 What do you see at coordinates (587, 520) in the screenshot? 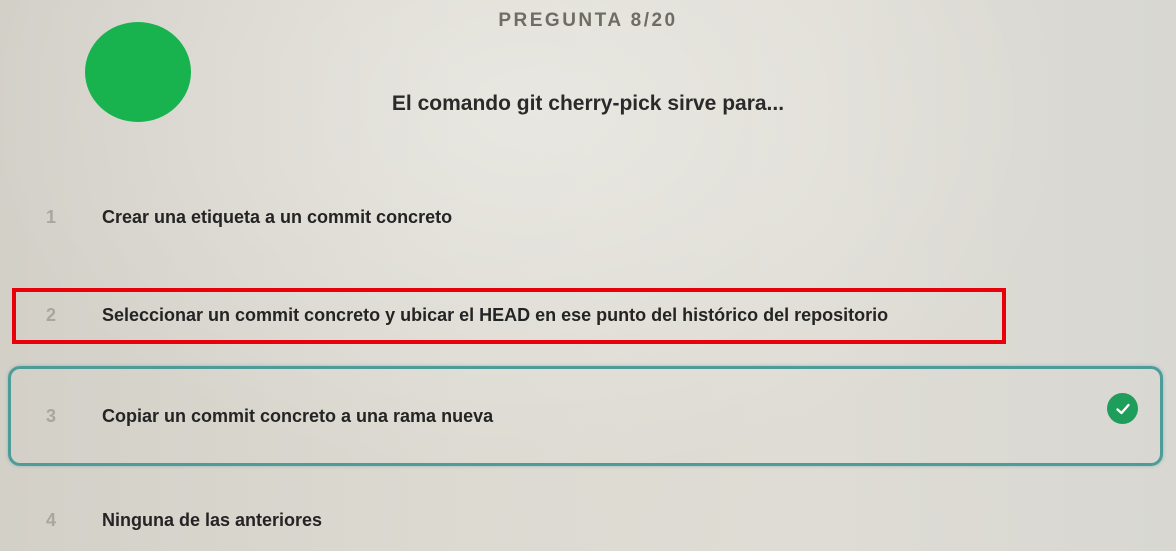
I see `answer-option-4: 4 Ninguna de las anteriores` at bounding box center [587, 520].